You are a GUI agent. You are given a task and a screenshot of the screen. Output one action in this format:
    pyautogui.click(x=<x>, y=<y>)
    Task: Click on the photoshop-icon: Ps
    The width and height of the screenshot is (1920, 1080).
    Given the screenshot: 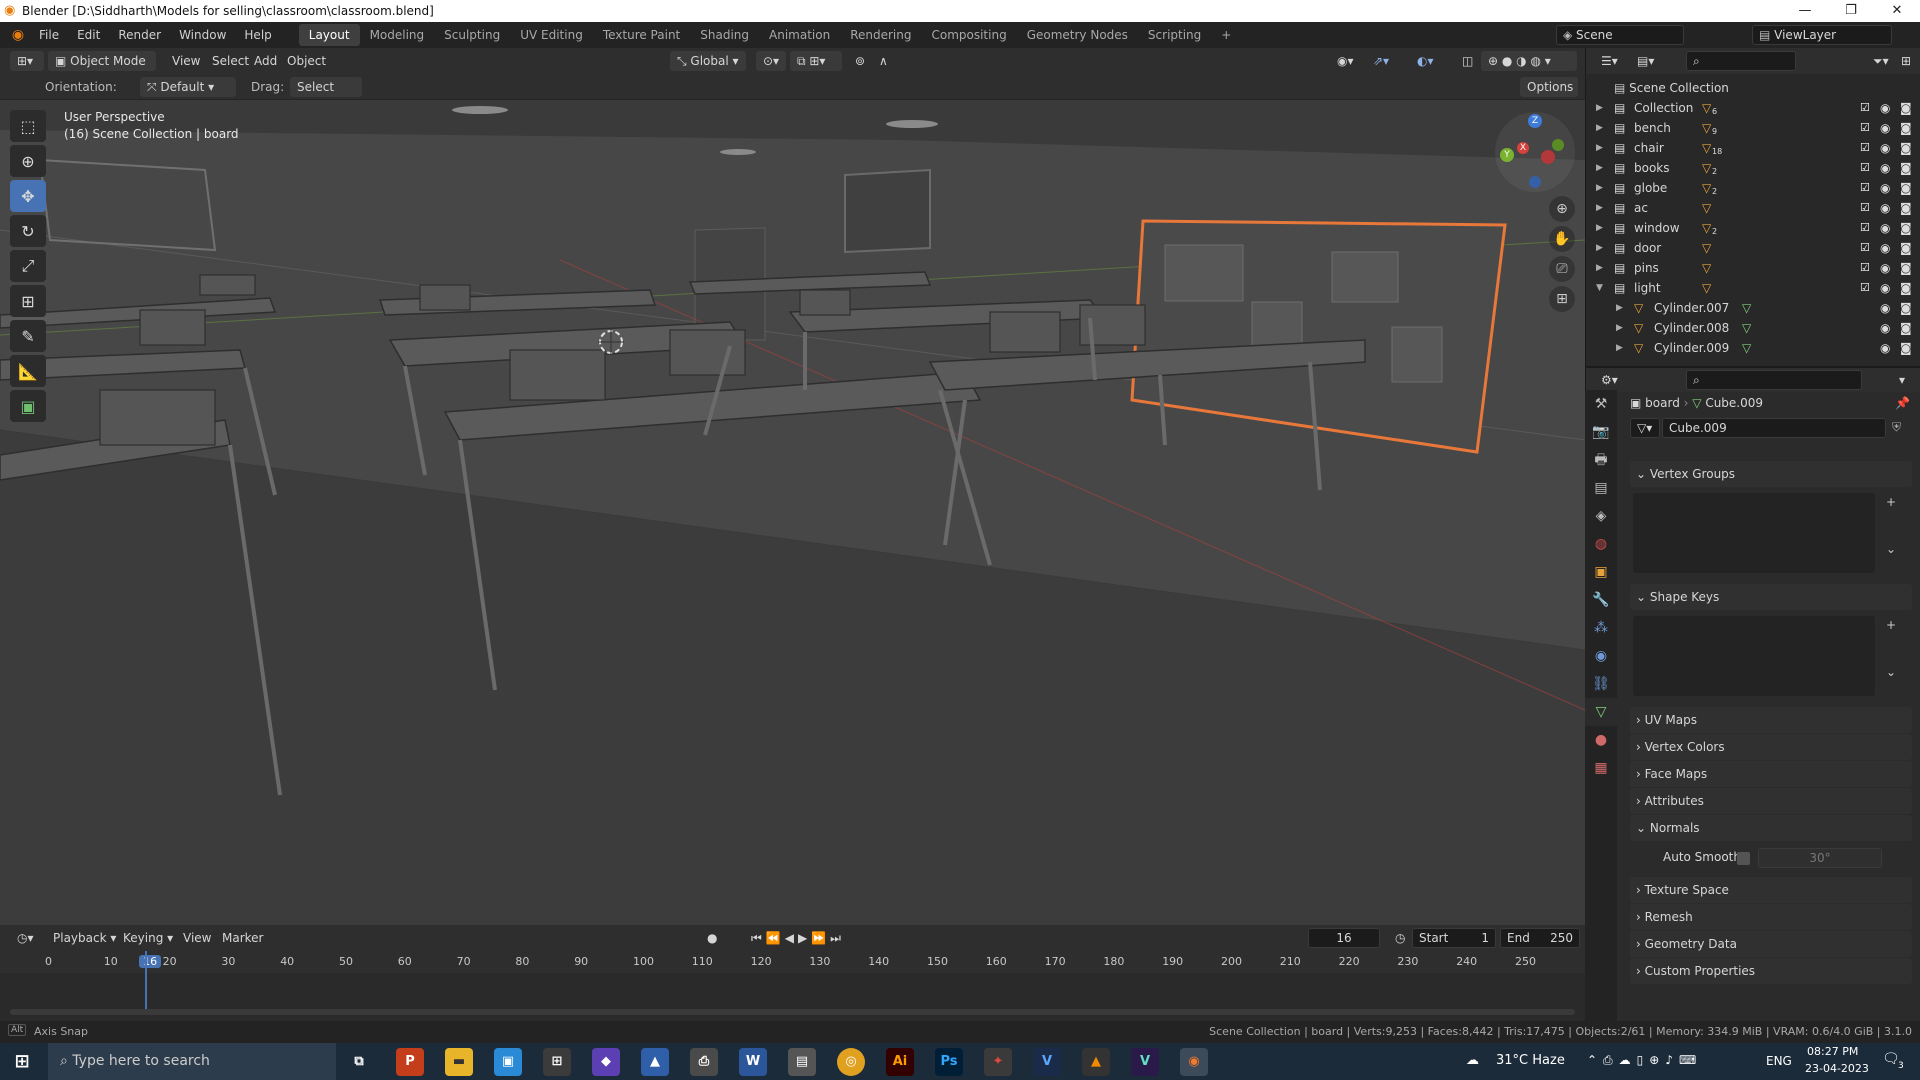 What is the action you would take?
    pyautogui.click(x=949, y=1062)
    